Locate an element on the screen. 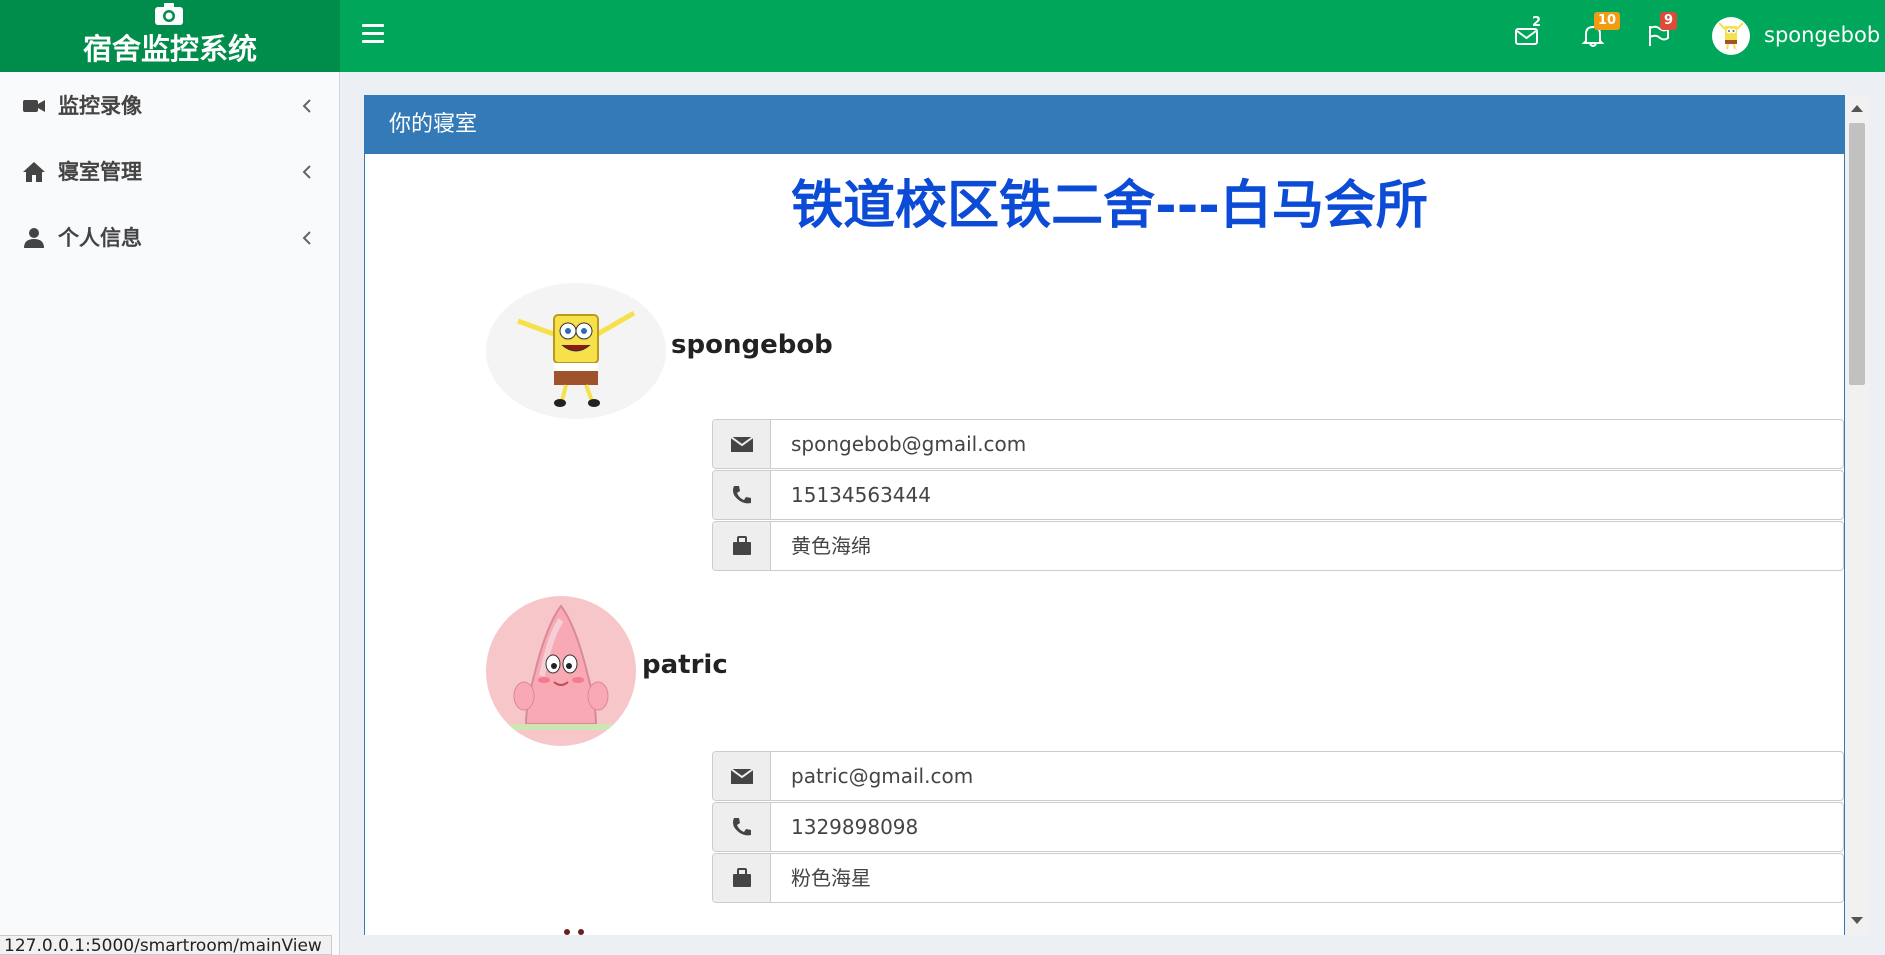 The image size is (1885, 955). home-icon is located at coordinates (34, 172).